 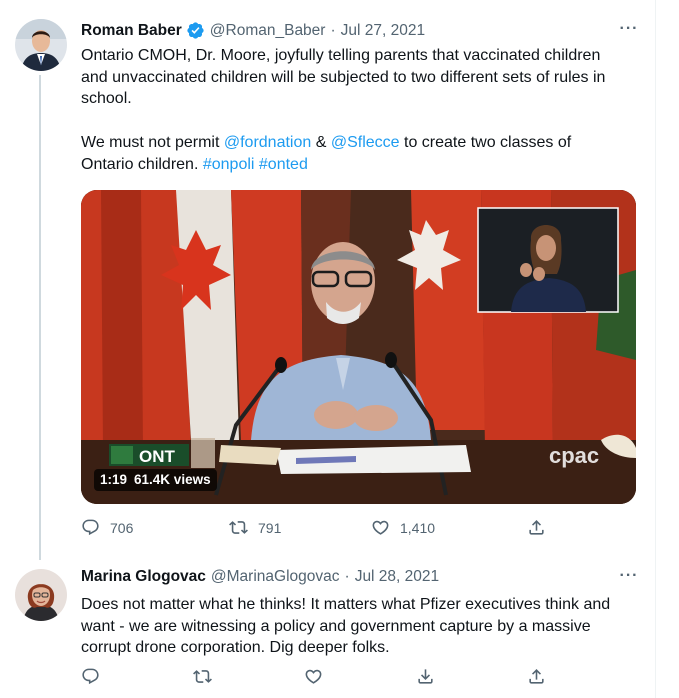 I want to click on author-name: Marina Glogovac, so click(x=143, y=577).